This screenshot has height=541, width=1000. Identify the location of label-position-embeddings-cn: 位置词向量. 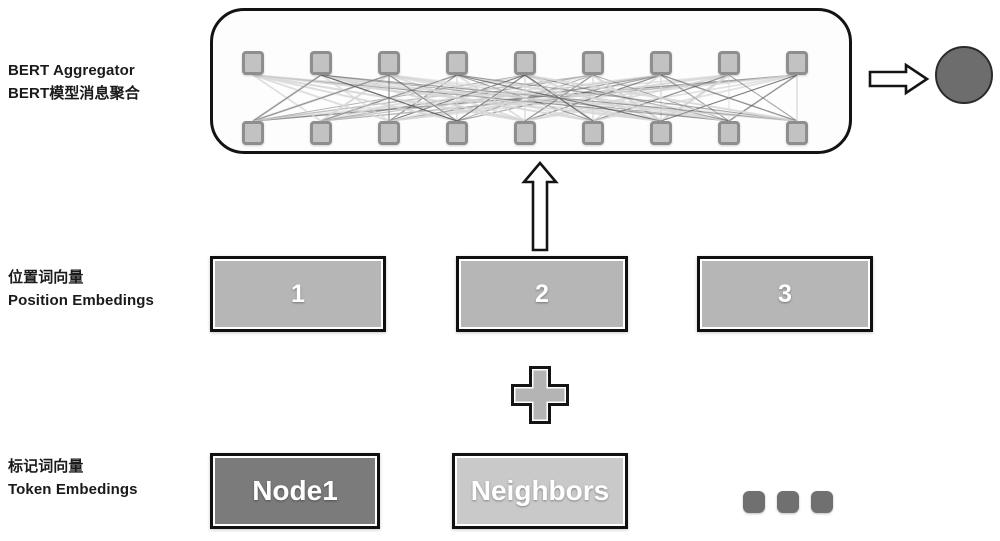
(46, 277).